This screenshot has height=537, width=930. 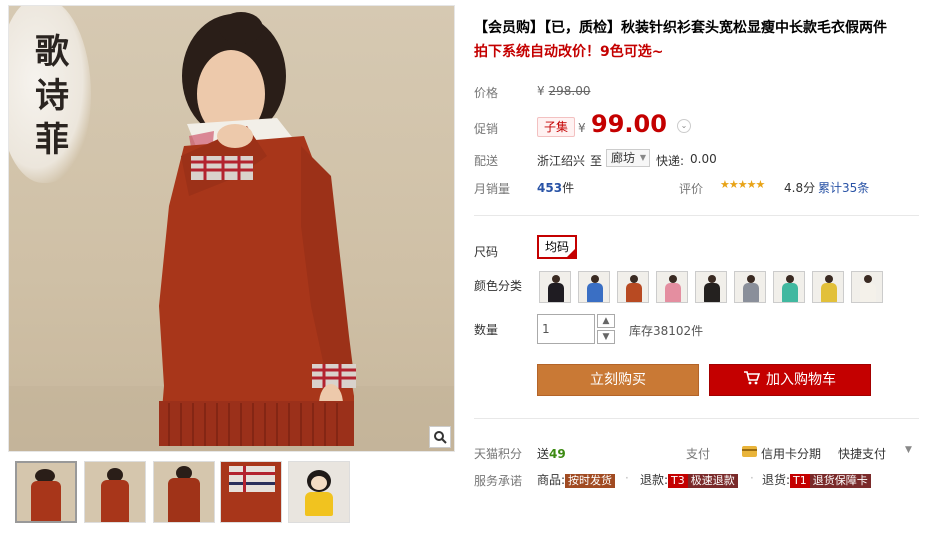 I want to click on review-count-link: 累计35条, so click(x=843, y=187).